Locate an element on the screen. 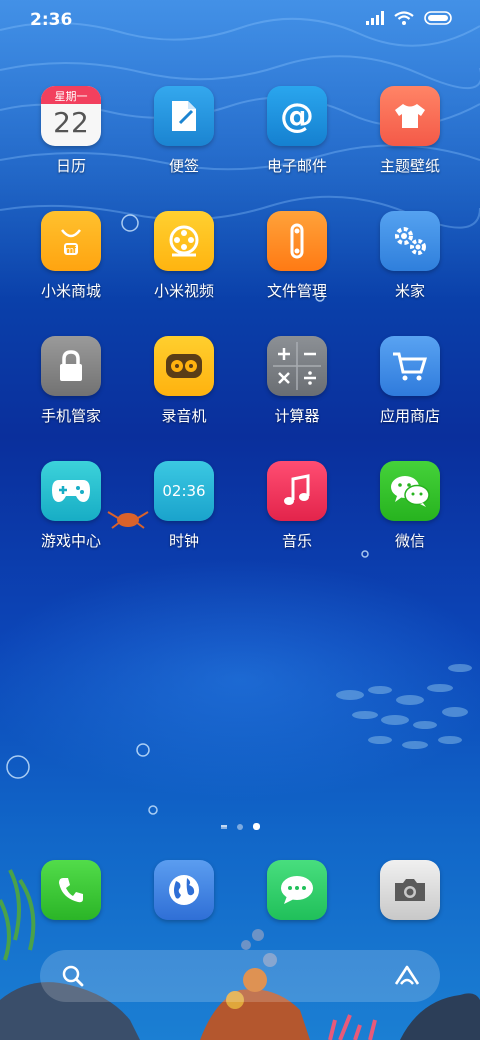 The height and width of the screenshot is (1040, 480). dock-camera is located at coordinates (410, 890).